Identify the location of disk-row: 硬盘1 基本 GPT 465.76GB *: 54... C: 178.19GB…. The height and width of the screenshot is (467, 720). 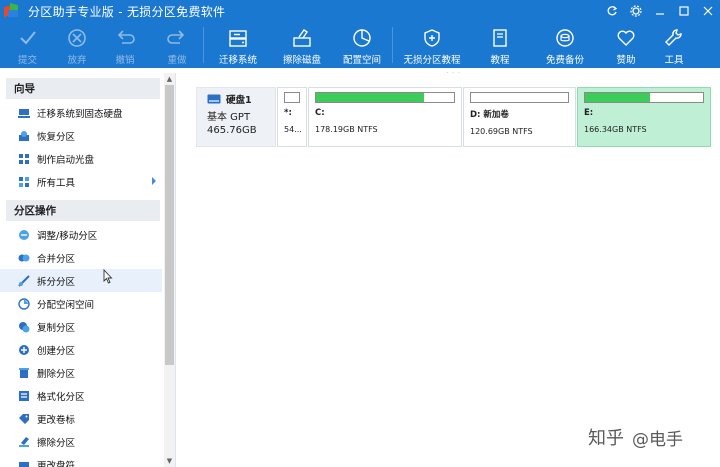
(454, 117).